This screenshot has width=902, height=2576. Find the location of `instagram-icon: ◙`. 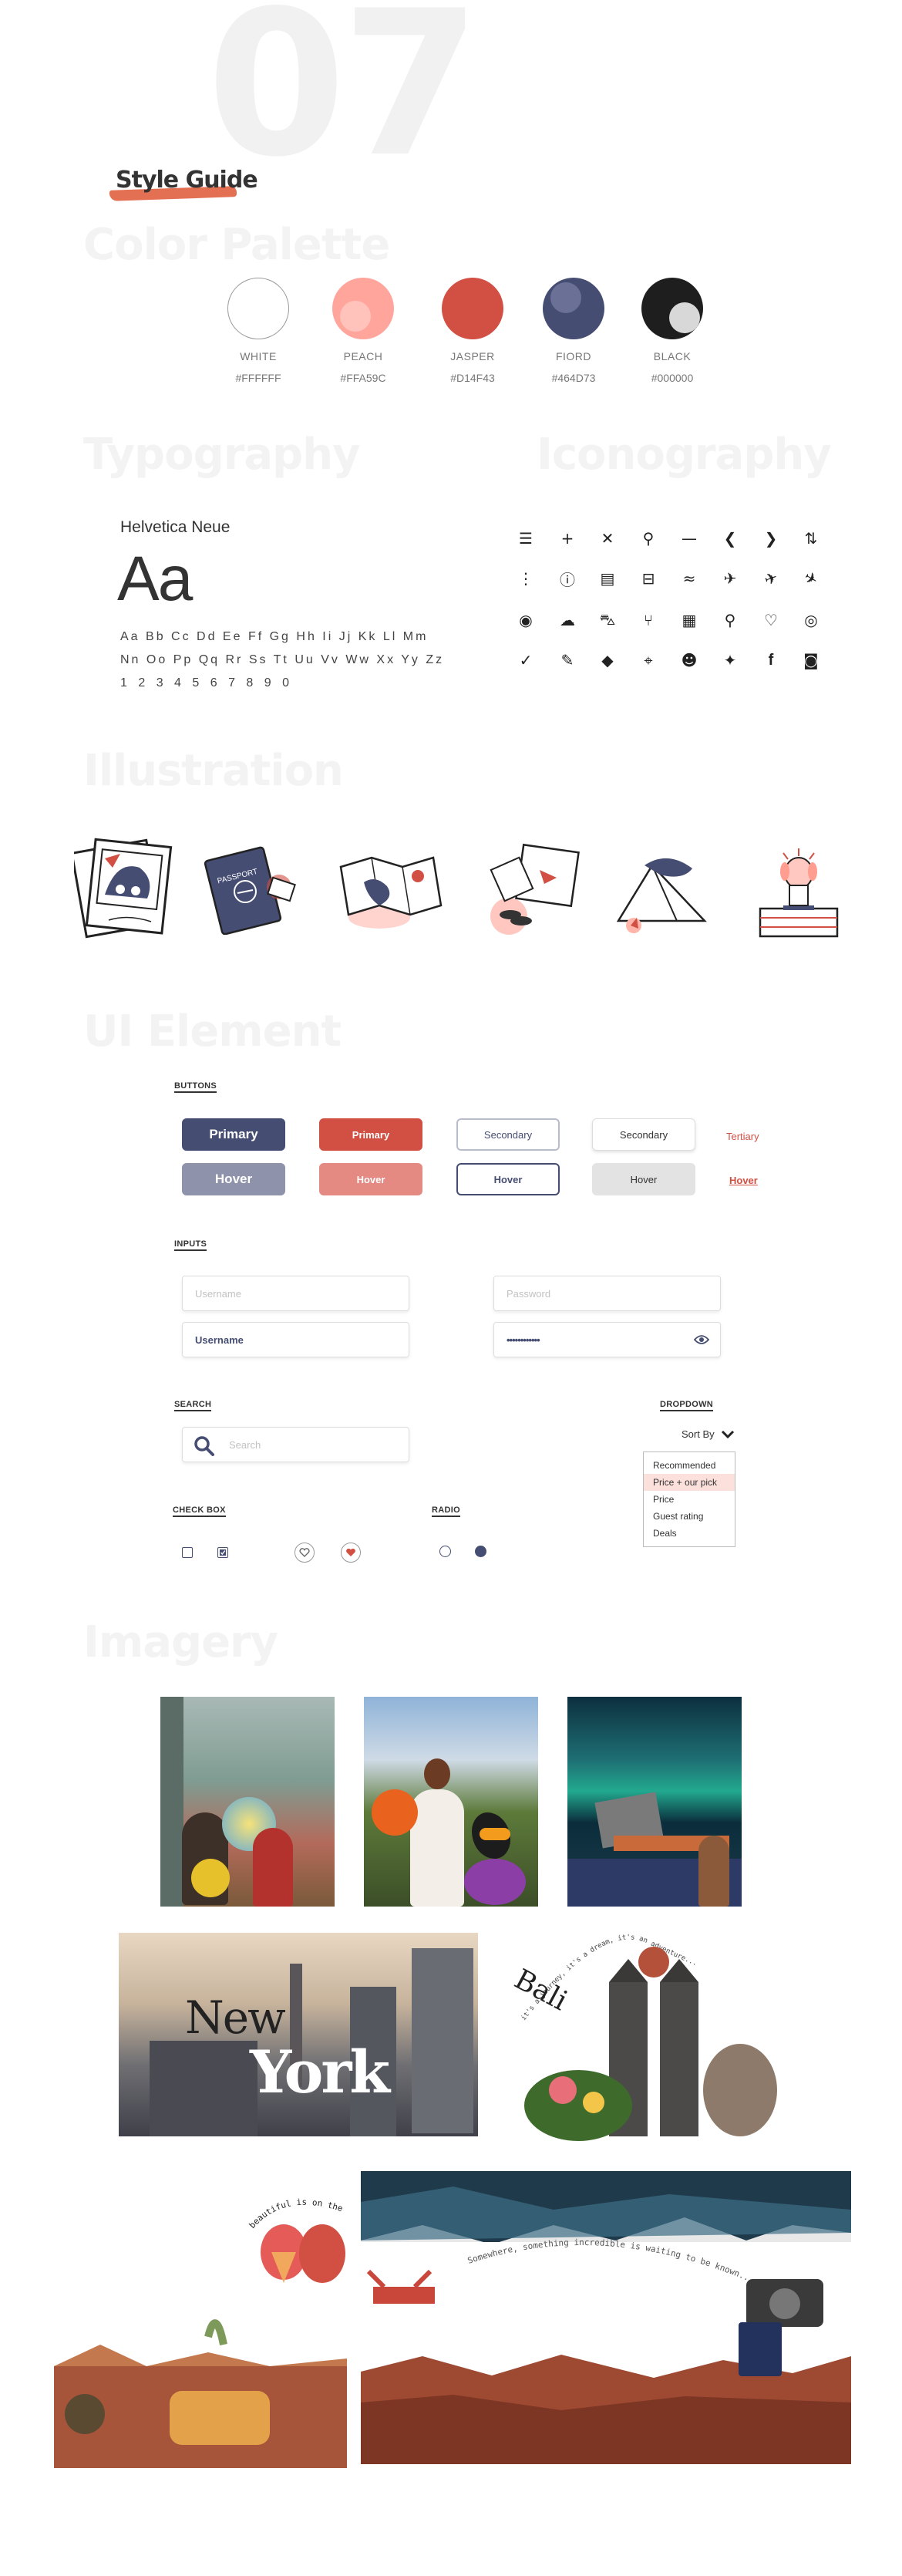

instagram-icon: ◙ is located at coordinates (811, 660).